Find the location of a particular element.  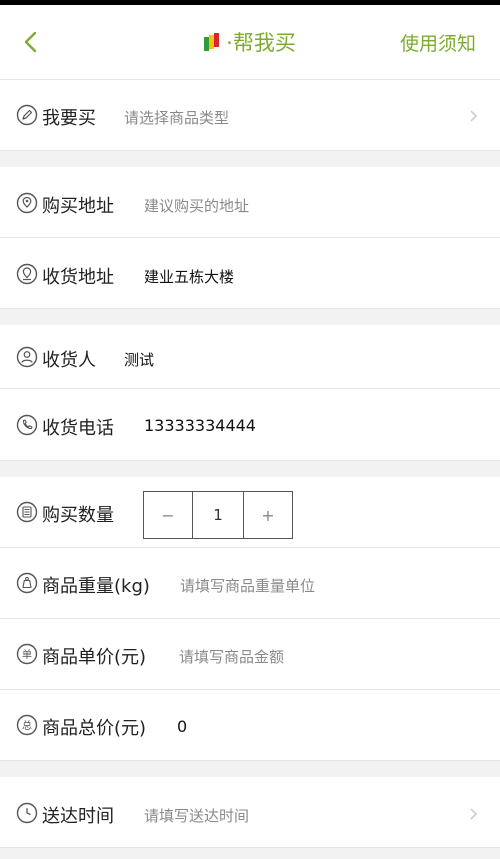

delivery-address-label: 收货地址 is located at coordinates (78, 277).